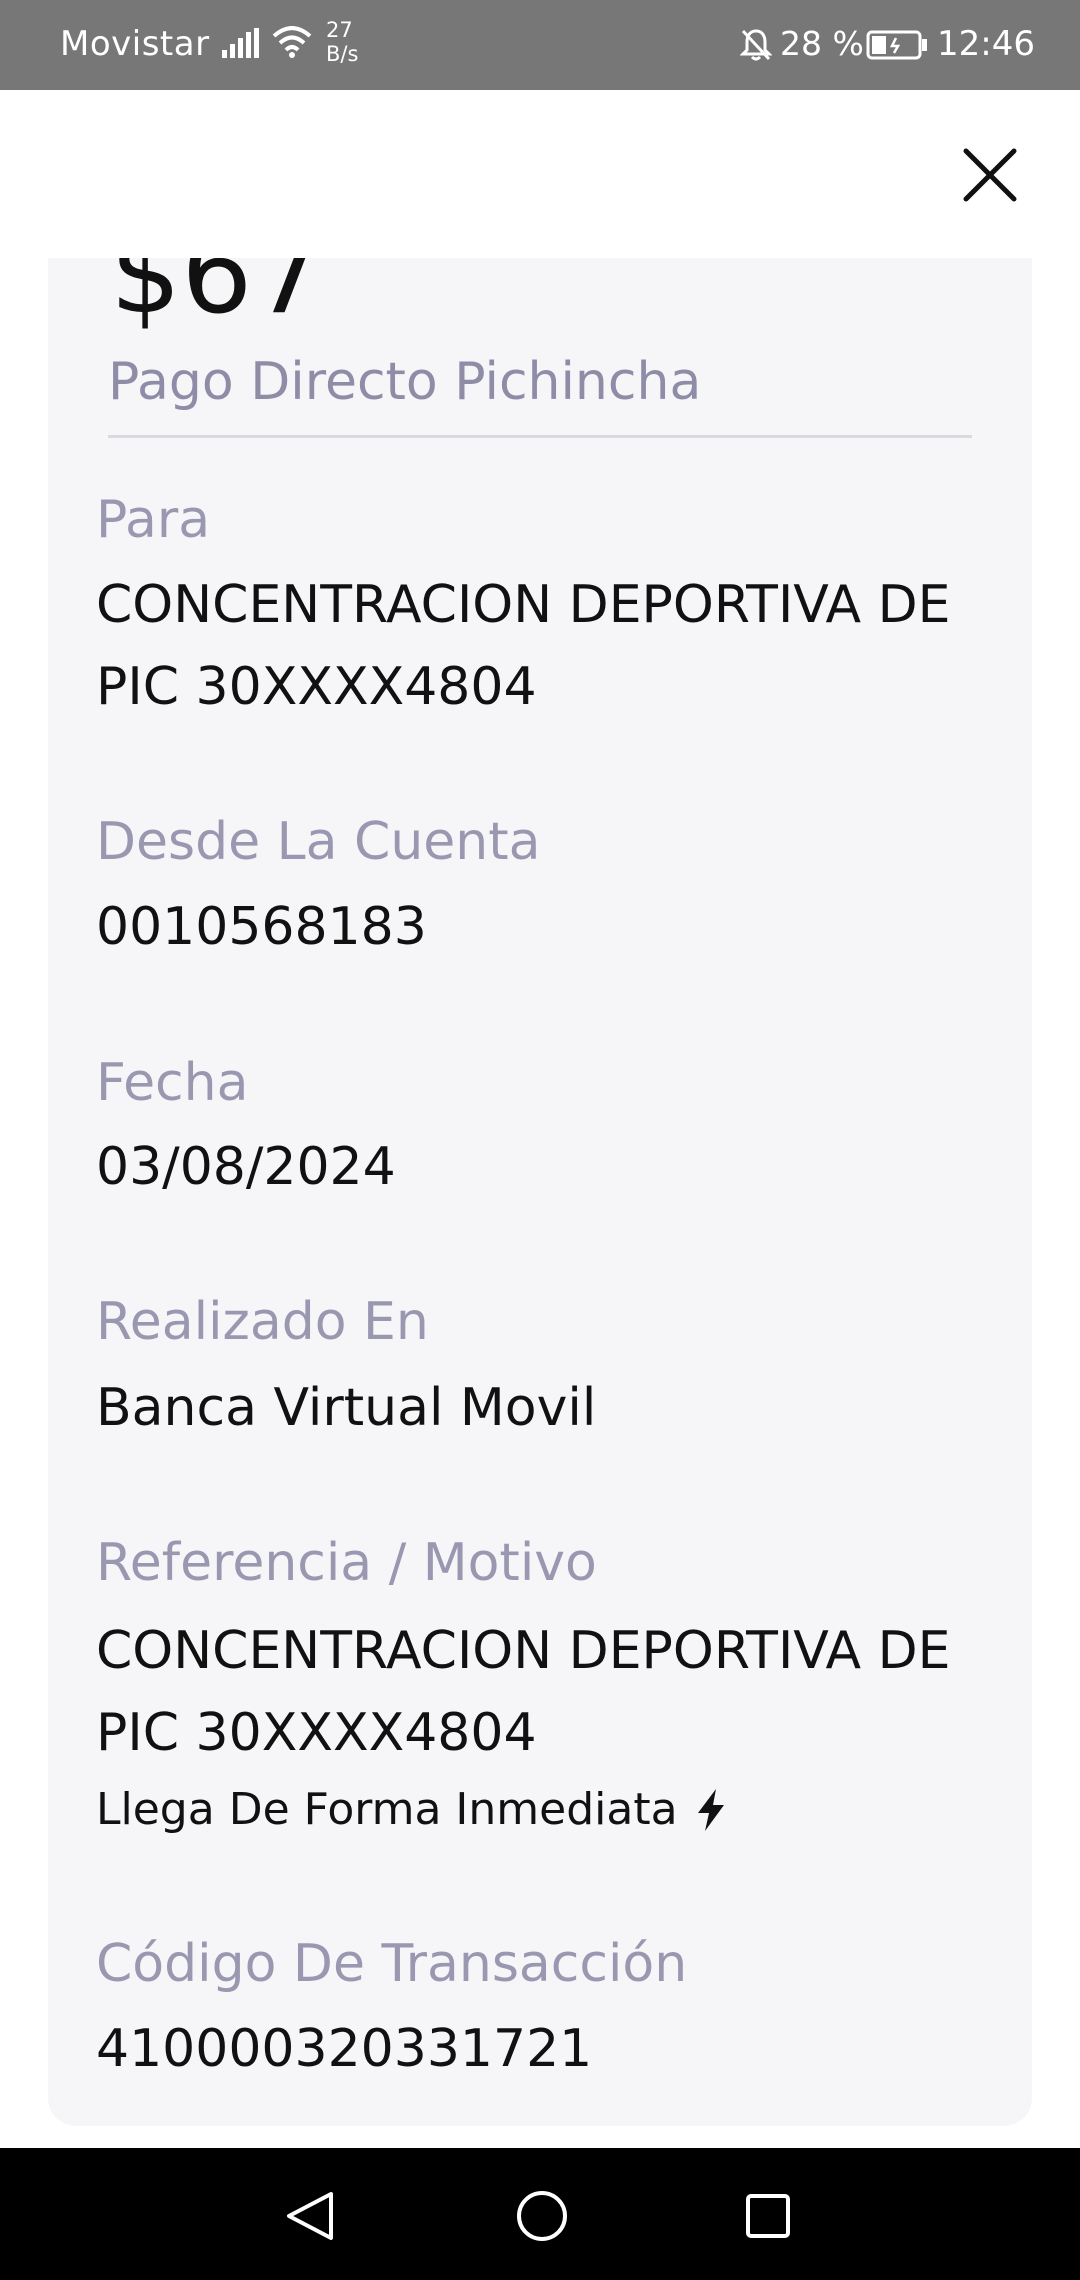  I want to click on delivery-note-text: Llega De Forma Inmediata, so click(387, 1809).